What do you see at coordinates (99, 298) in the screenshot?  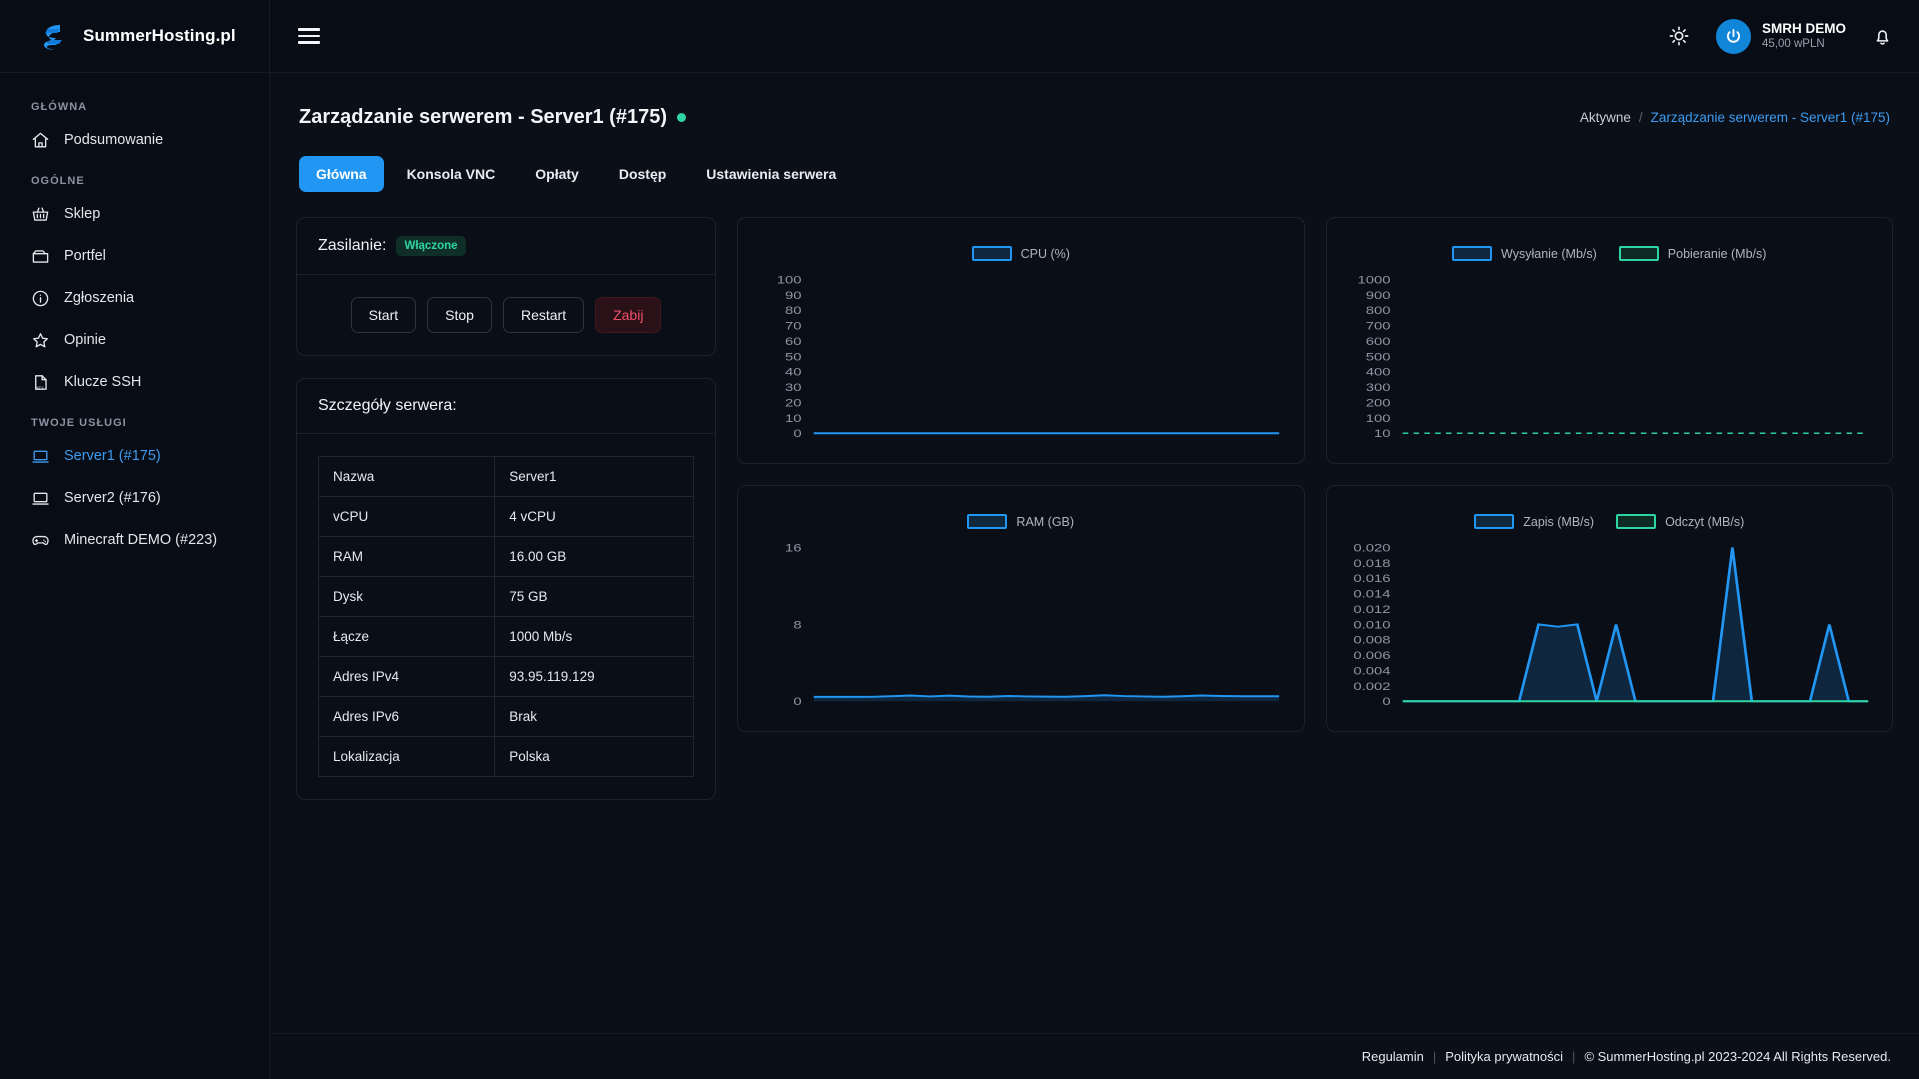 I see `sidebar-item-label: Zgłoszenia` at bounding box center [99, 298].